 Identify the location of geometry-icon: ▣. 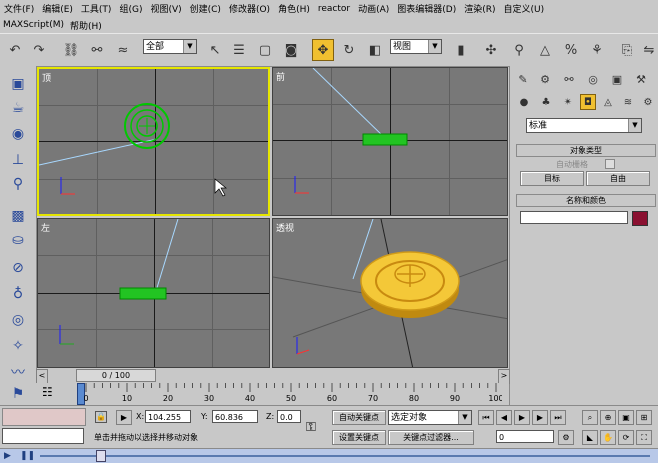
(18, 84).